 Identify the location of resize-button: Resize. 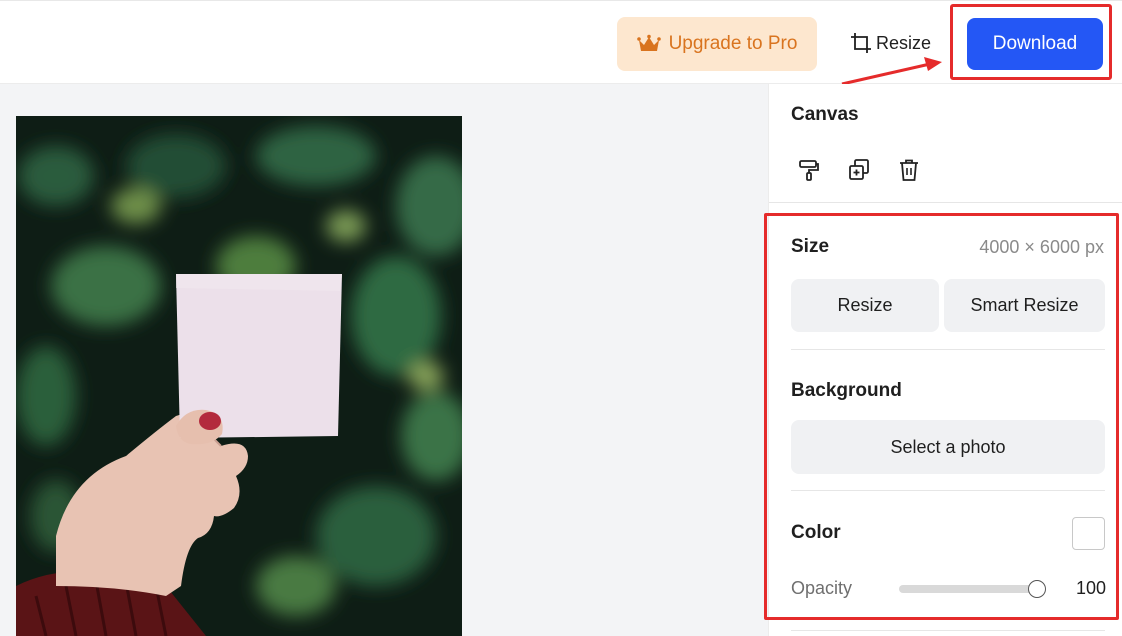
(865, 305).